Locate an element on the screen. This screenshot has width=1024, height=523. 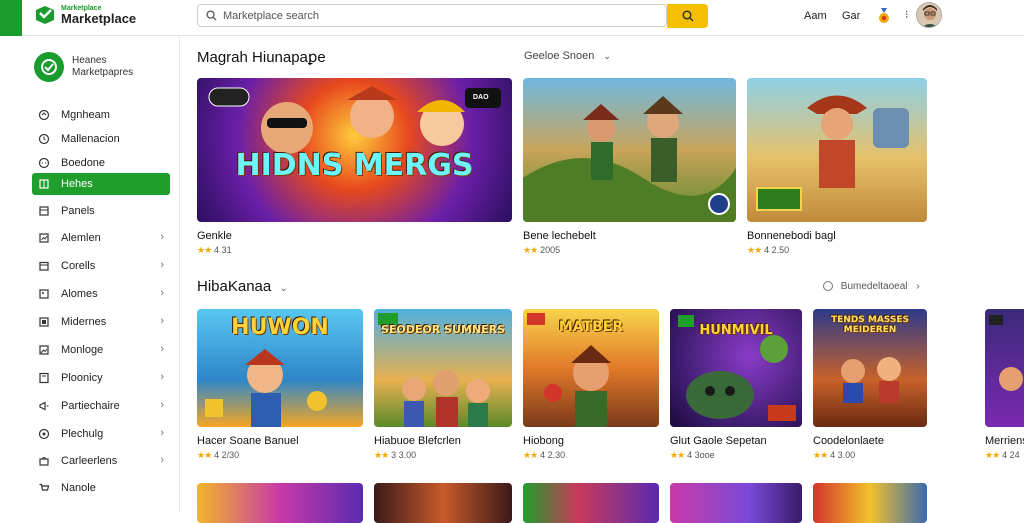
game-card-image-7: HUNMIVIL is located at coordinates (736, 368).